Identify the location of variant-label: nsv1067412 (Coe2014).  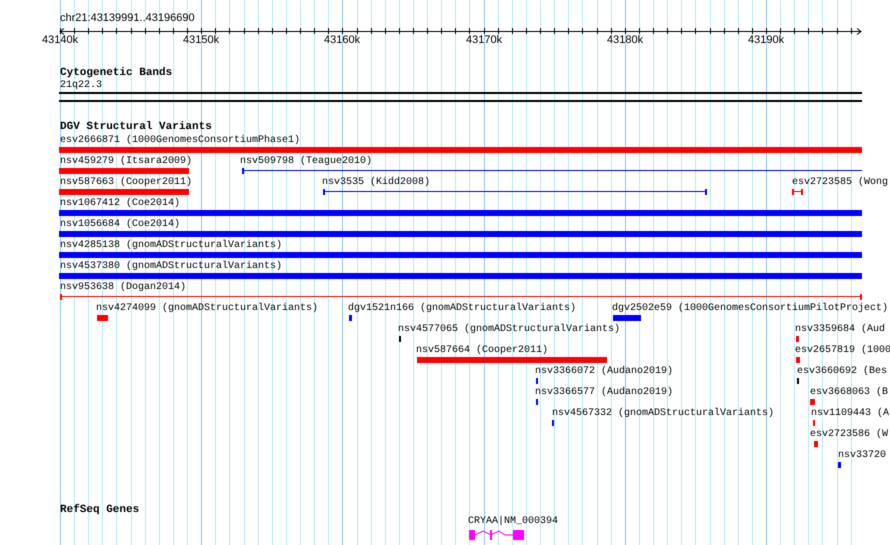
(120, 203).